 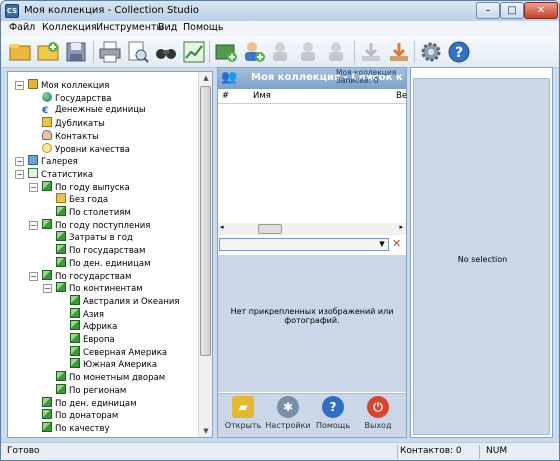 What do you see at coordinates (312, 229) in the screenshot?
I see `horizontal-scrollbar: ◂ ▸` at bounding box center [312, 229].